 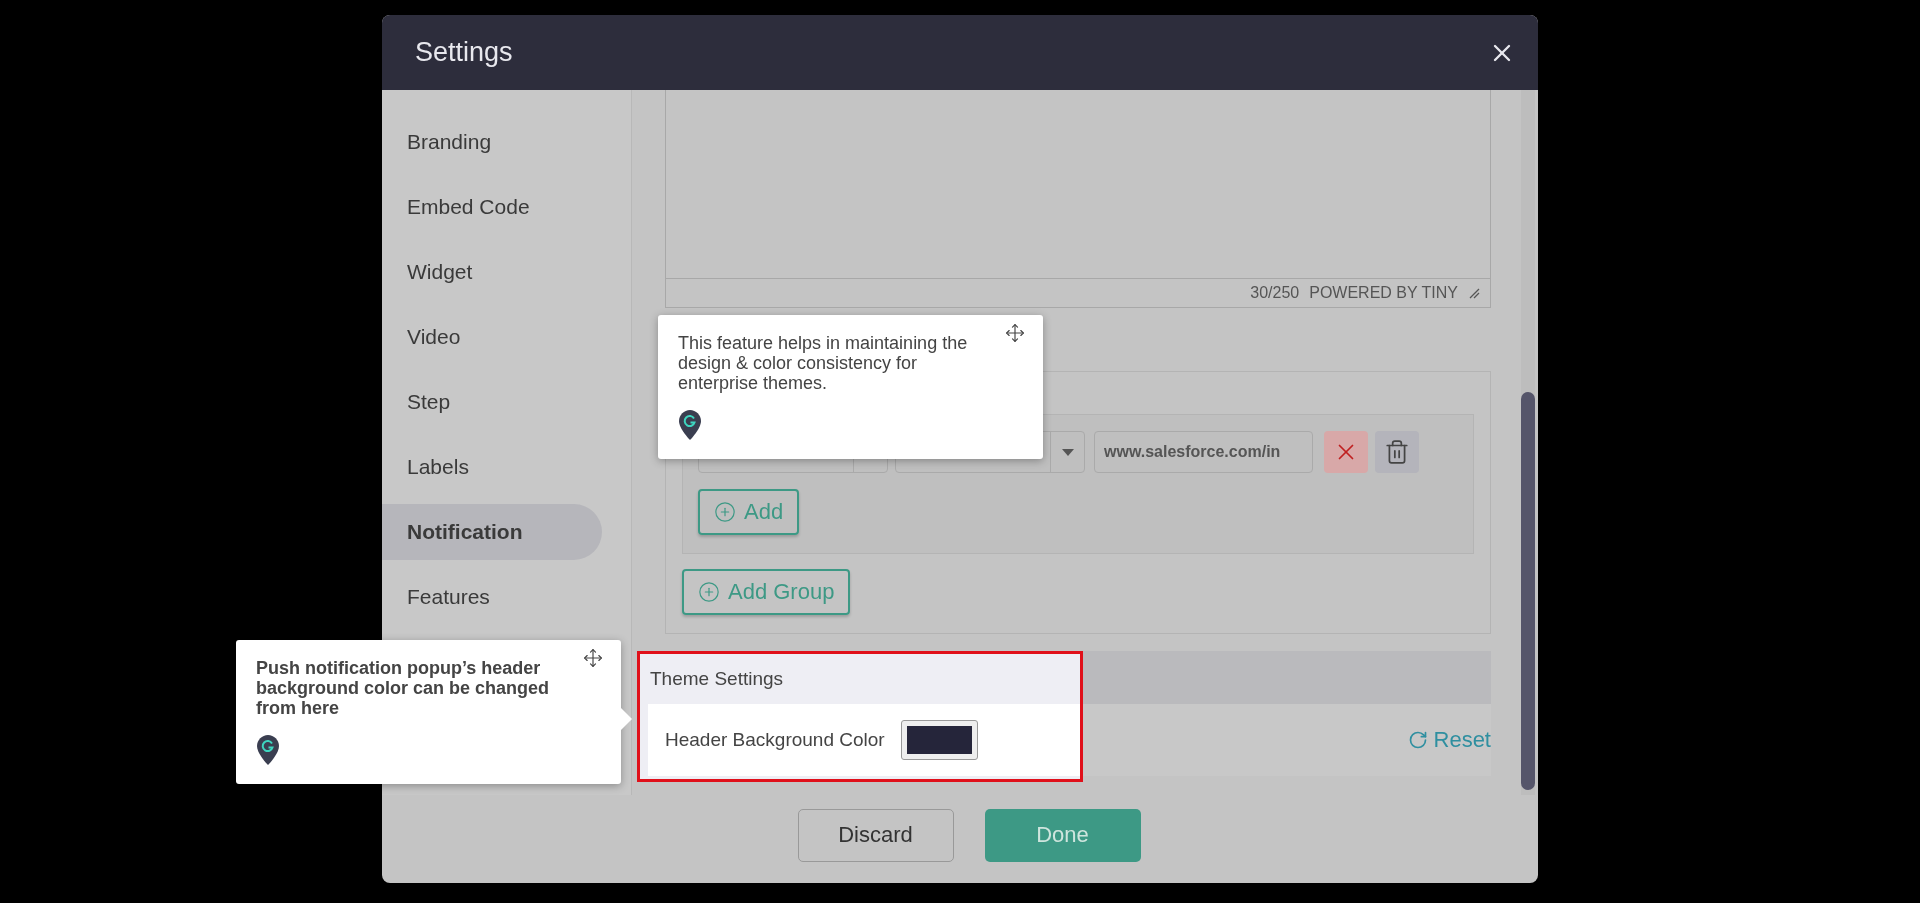 What do you see at coordinates (1275, 293) in the screenshot?
I see `character-counter: 30/250` at bounding box center [1275, 293].